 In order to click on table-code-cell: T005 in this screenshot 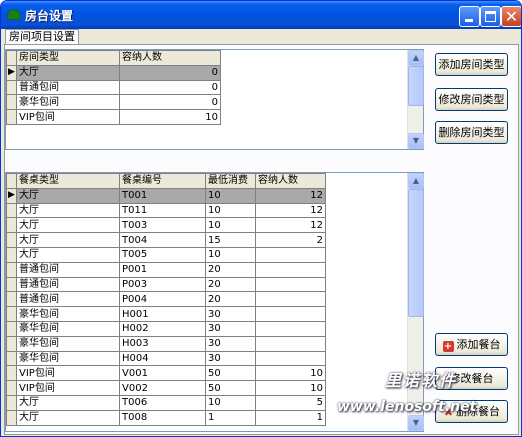, I will do `click(162, 254)`.